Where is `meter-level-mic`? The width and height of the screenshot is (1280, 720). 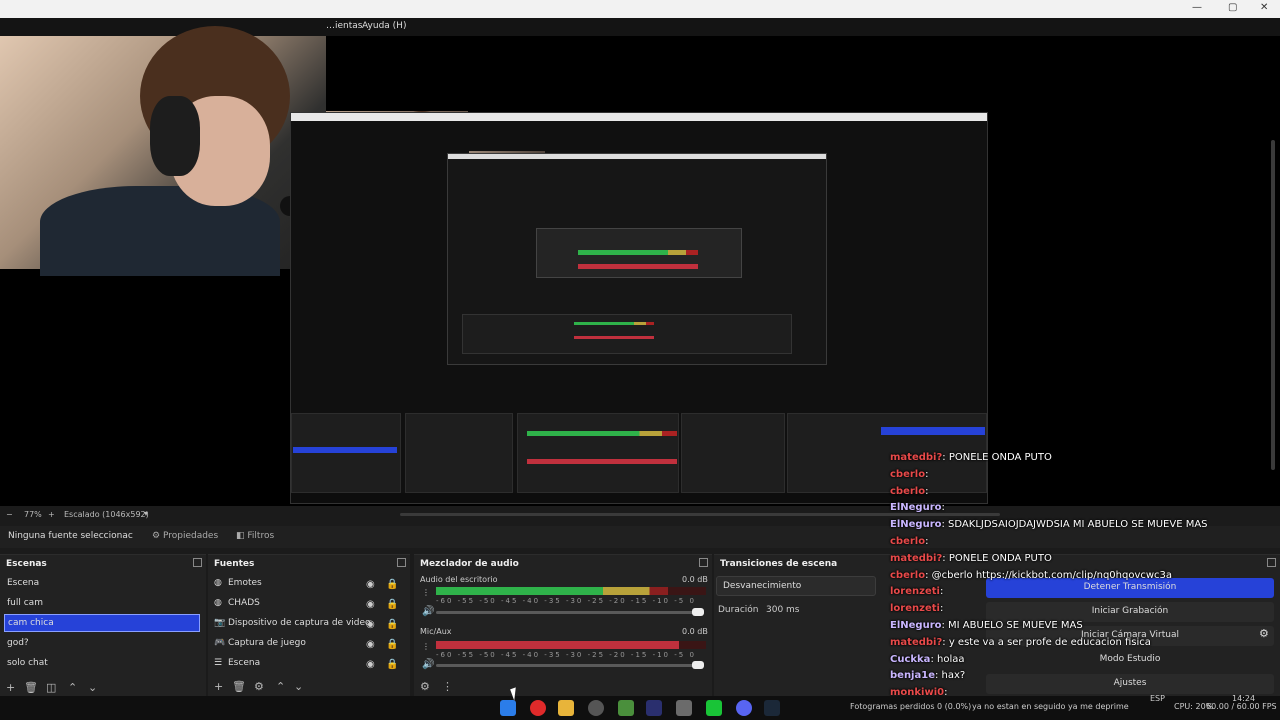 meter-level-mic is located at coordinates (557, 645).